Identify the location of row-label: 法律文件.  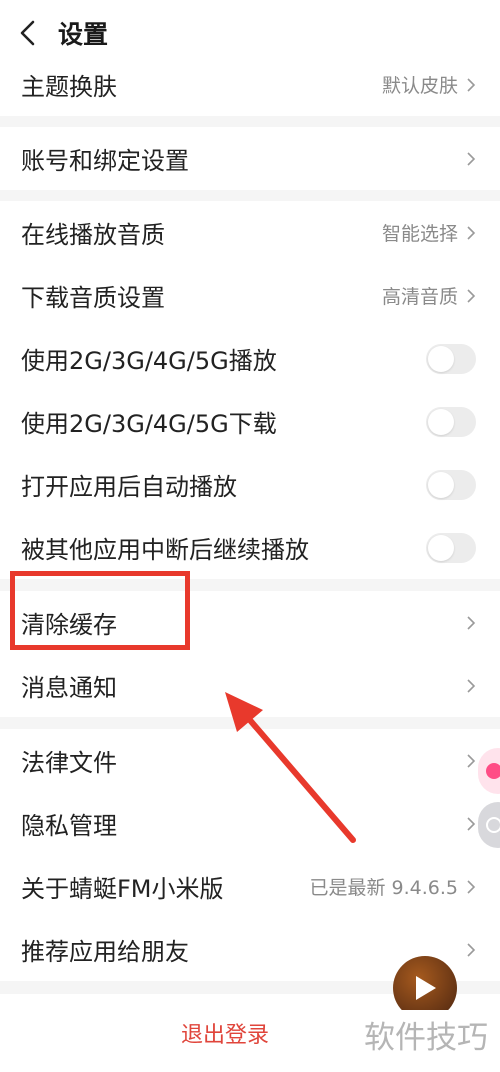
(69, 763).